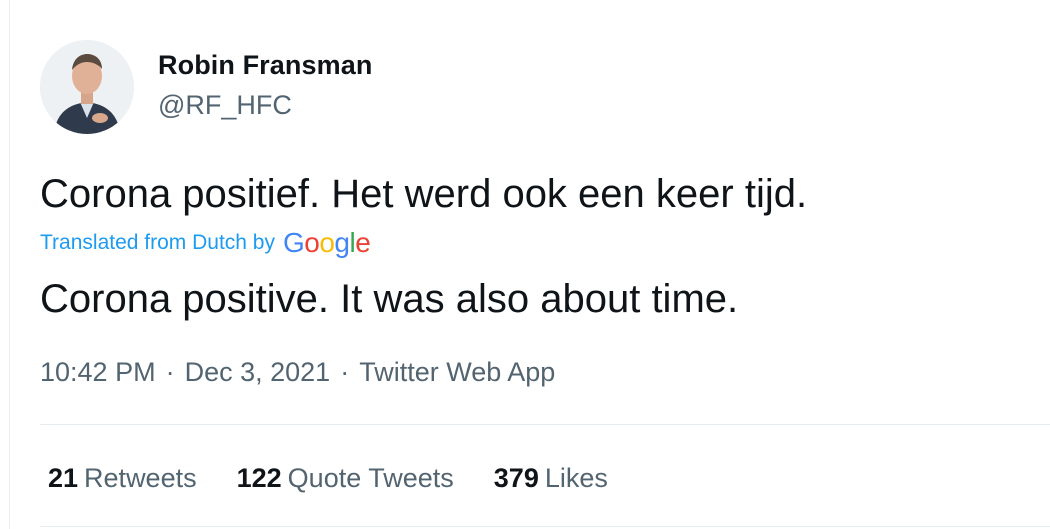  I want to click on author-name: Robin Fransman, so click(265, 65).